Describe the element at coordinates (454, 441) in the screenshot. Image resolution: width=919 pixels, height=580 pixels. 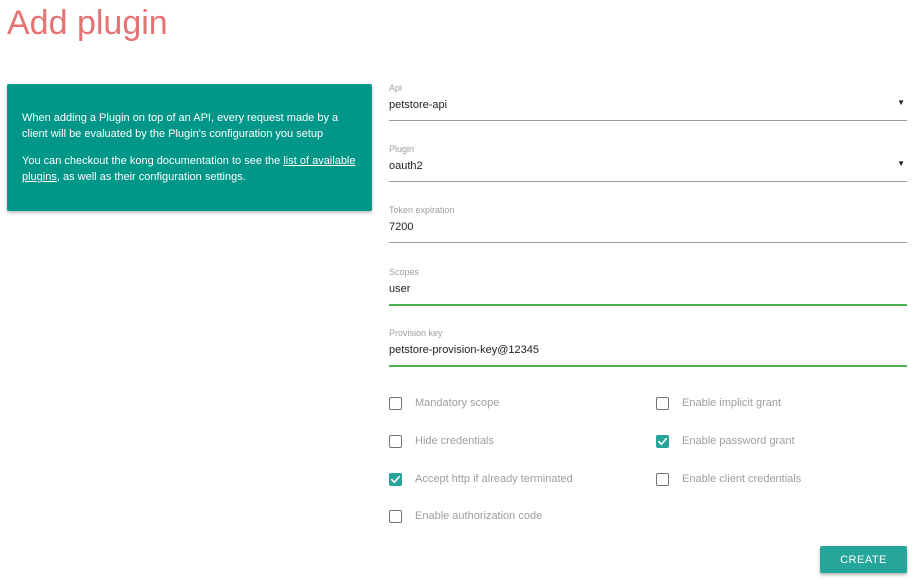
I see `hide-credentials-label: Hide credentials` at that location.